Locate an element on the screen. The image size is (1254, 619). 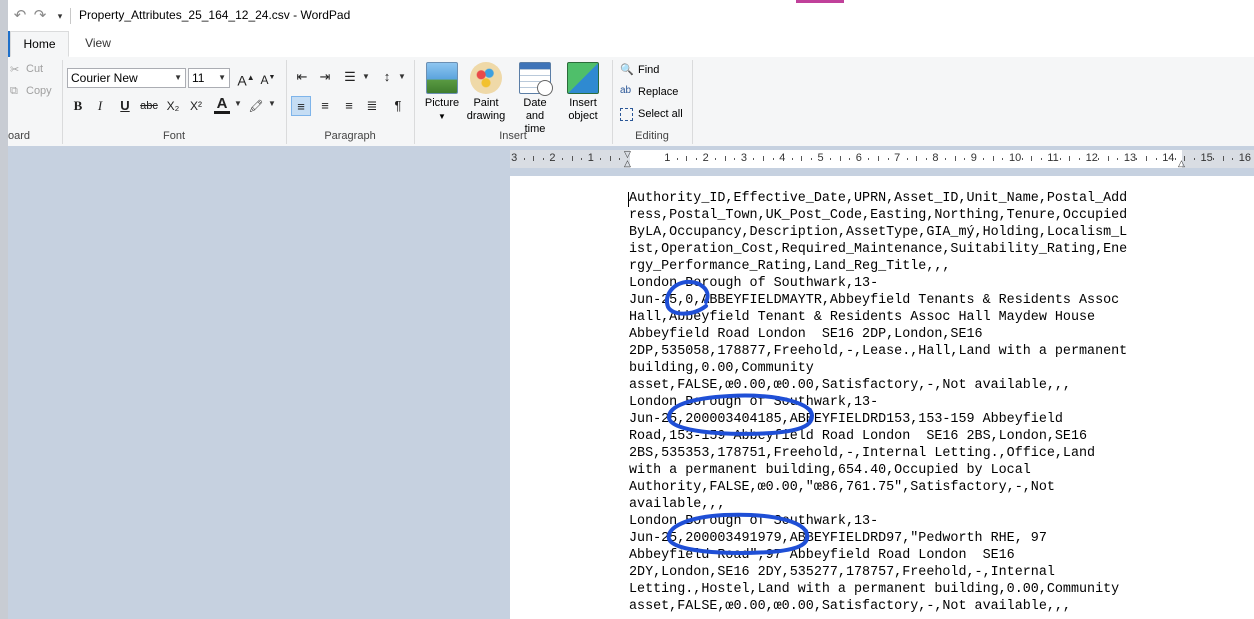
annotation-layer is located at coordinates (739, 417).